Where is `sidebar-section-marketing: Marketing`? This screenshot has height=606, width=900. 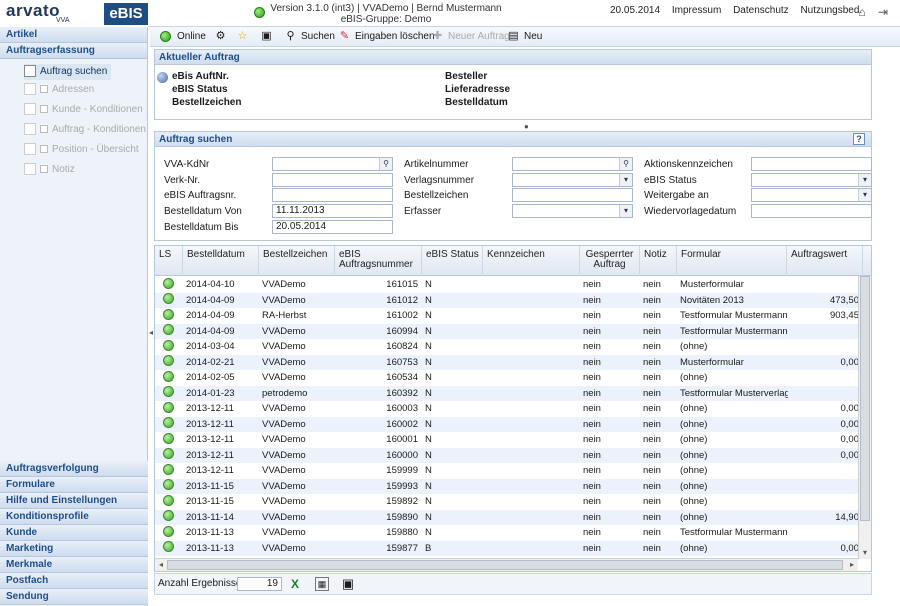 sidebar-section-marketing: Marketing is located at coordinates (74, 549).